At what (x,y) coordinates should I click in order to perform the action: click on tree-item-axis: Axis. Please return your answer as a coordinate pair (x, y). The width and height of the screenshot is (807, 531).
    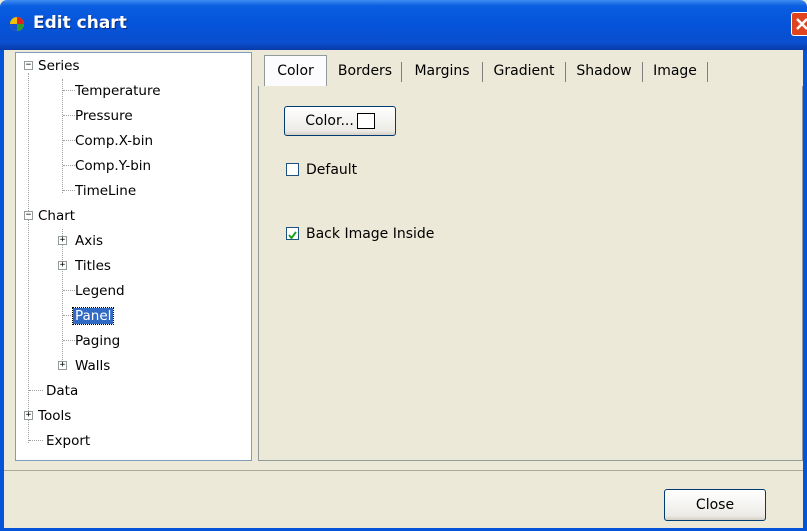
    Looking at the image, I should click on (89, 241).